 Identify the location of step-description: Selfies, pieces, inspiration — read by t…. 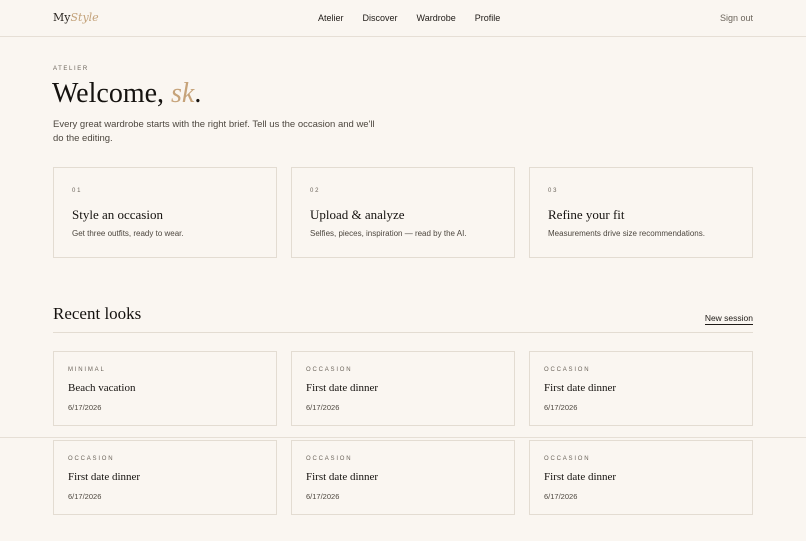
(388, 233).